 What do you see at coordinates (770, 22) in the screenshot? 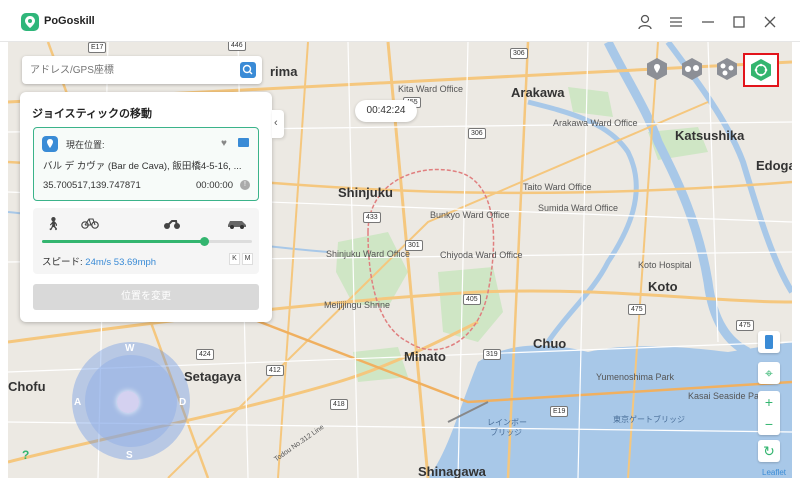
I see `close-icon` at bounding box center [770, 22].